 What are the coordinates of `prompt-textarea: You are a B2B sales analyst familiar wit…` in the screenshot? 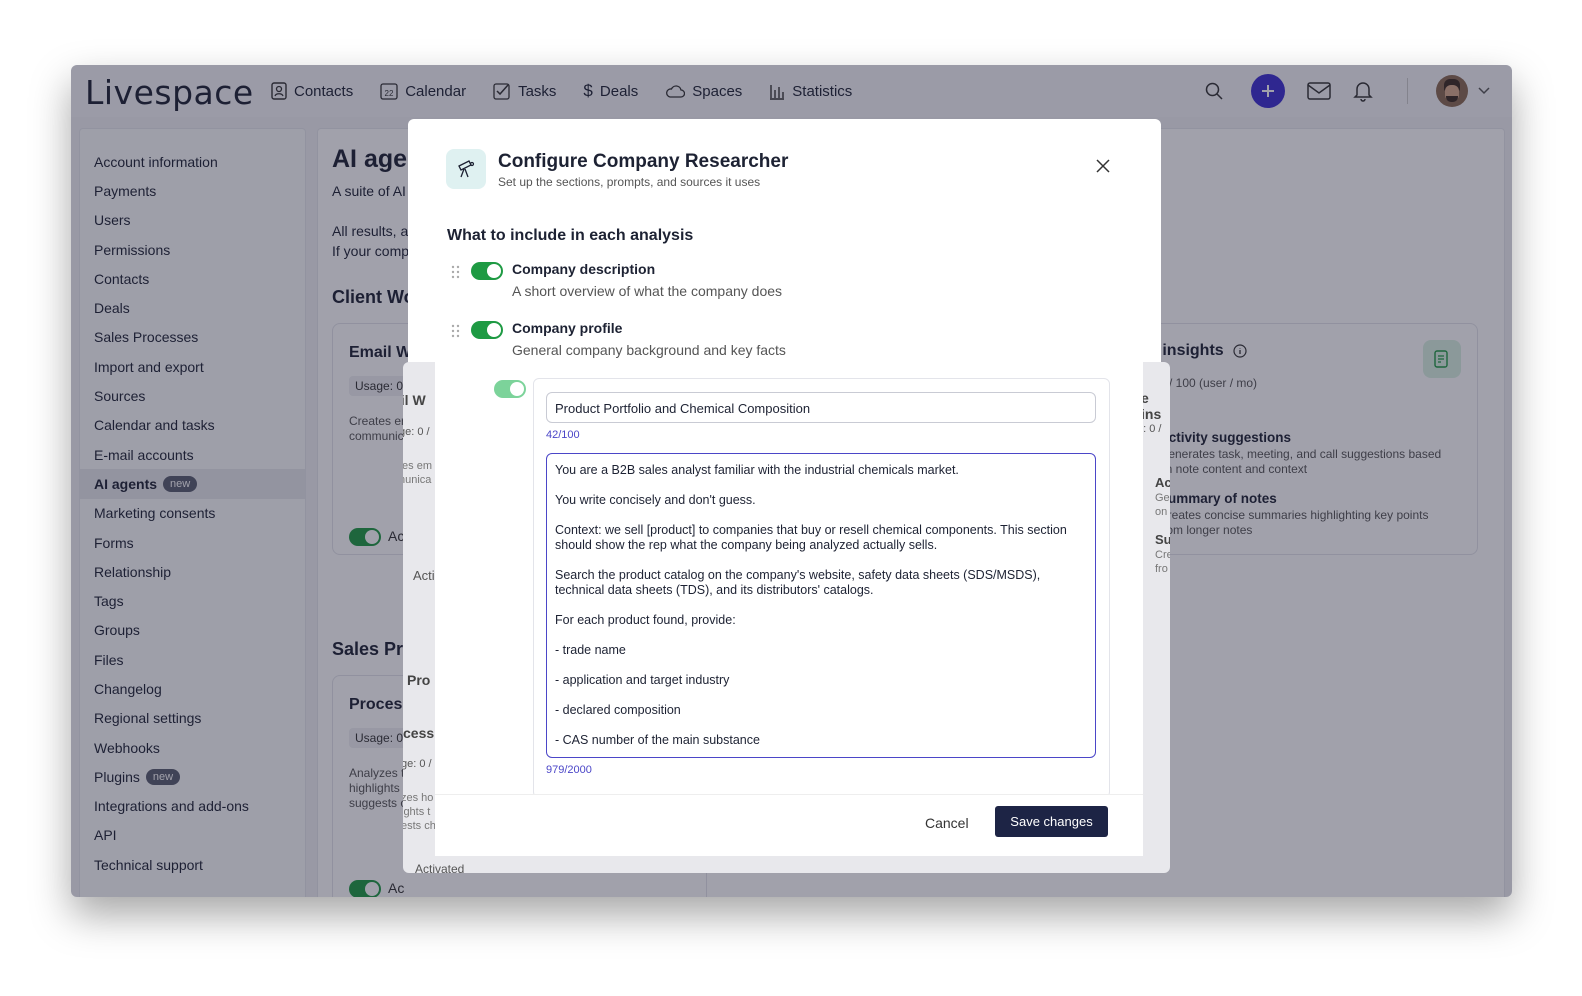 It's located at (821, 605).